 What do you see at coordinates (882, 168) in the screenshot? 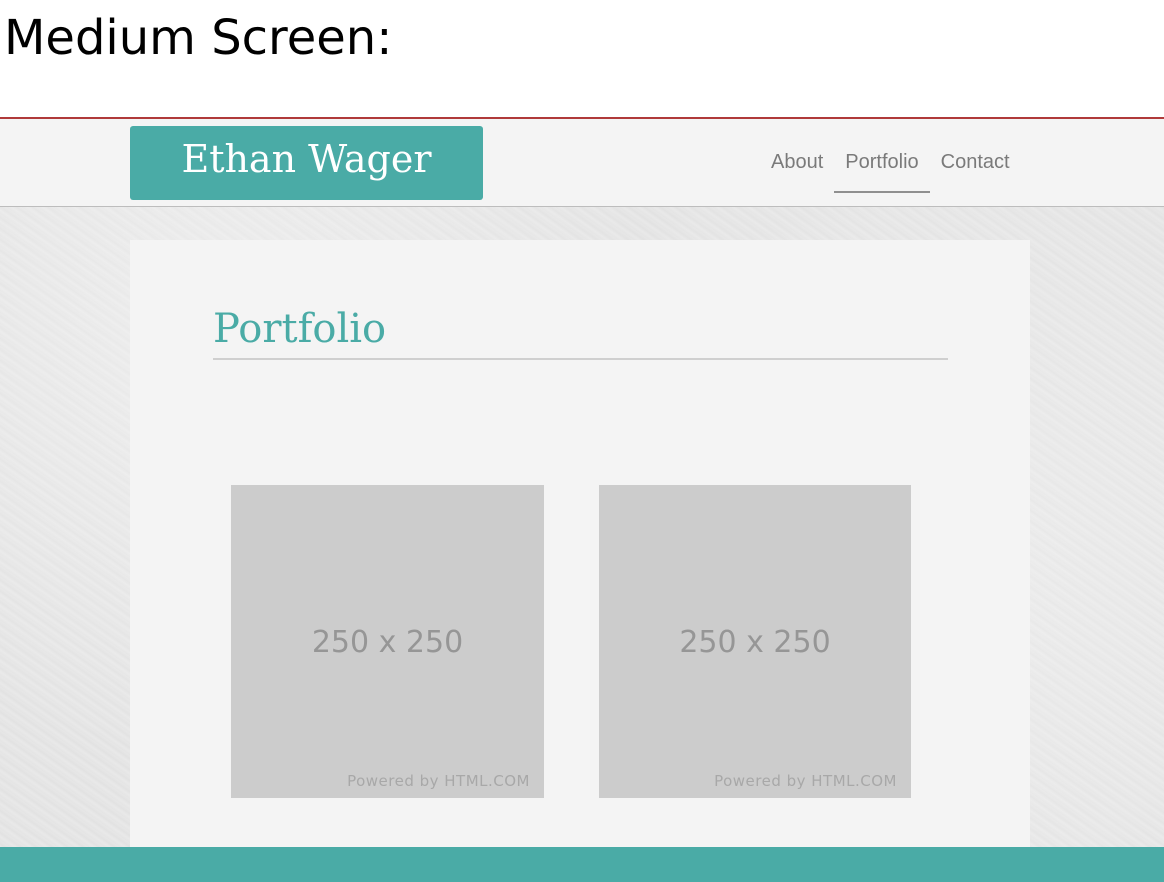
I see `nav-item-portfolio: Portfolio` at bounding box center [882, 168].